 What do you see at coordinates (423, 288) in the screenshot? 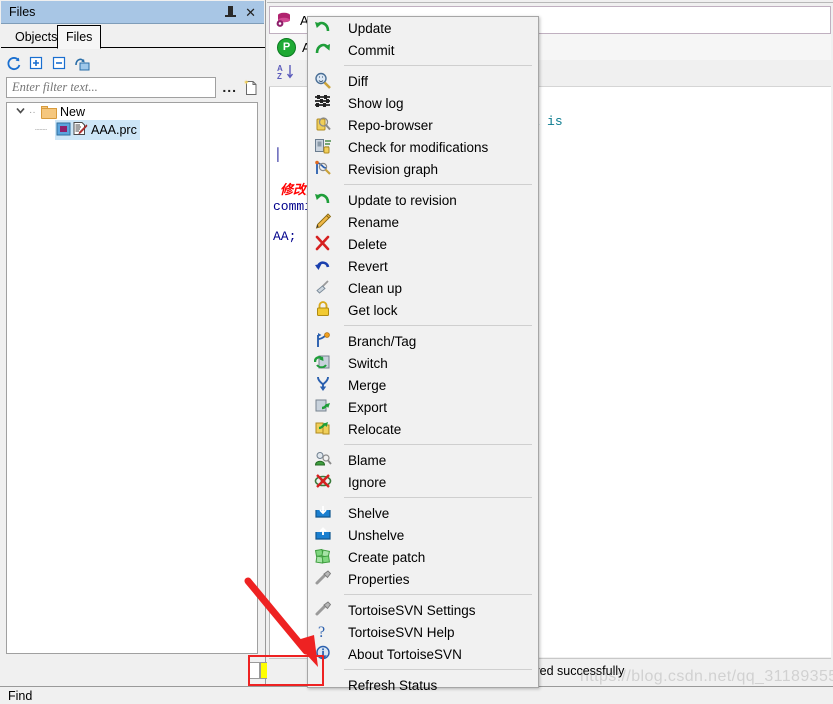
I see `menu-item-clean-up: Clean up` at bounding box center [423, 288].